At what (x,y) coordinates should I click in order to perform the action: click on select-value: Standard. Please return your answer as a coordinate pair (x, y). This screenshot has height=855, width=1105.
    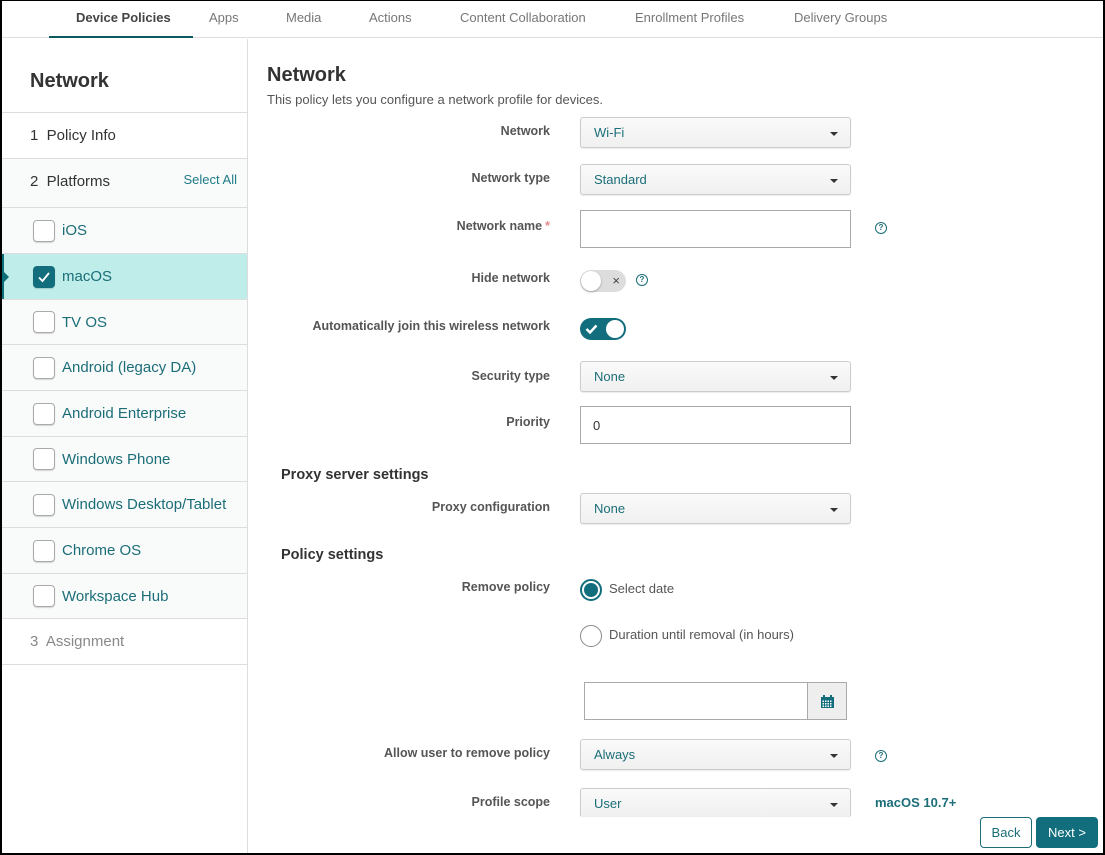
    Looking at the image, I should click on (620, 179).